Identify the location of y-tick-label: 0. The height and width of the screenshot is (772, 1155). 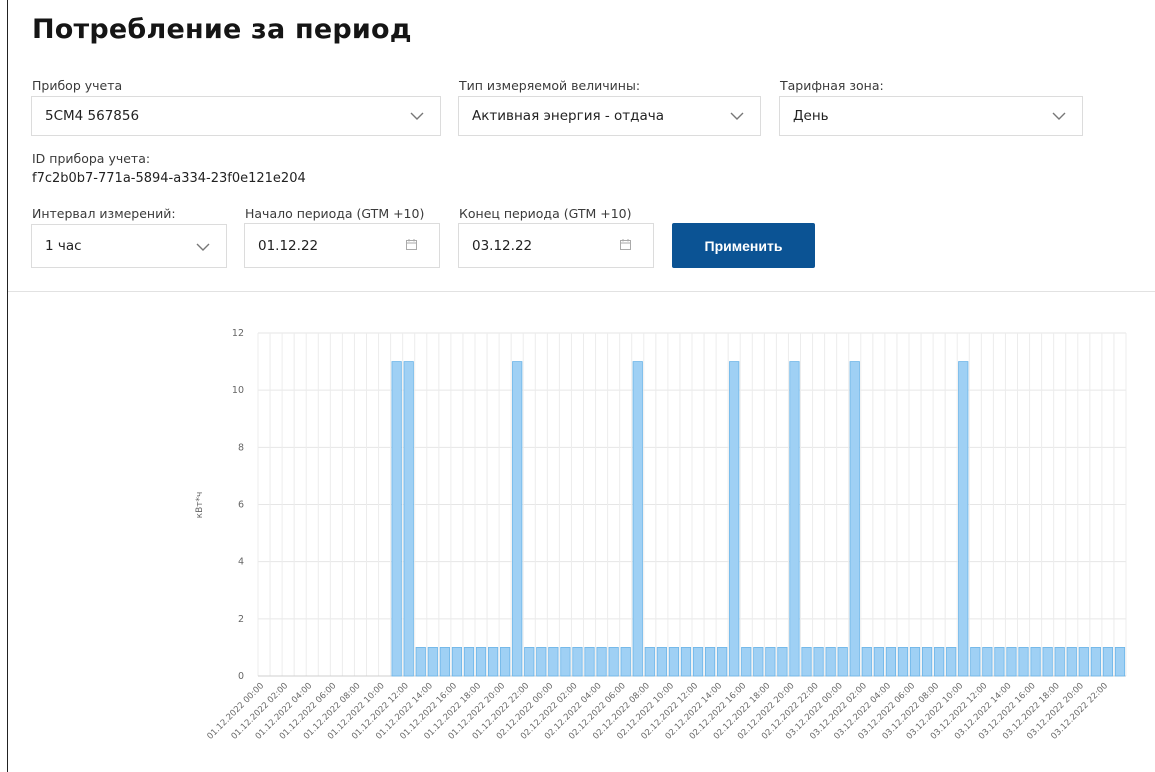
(241, 676).